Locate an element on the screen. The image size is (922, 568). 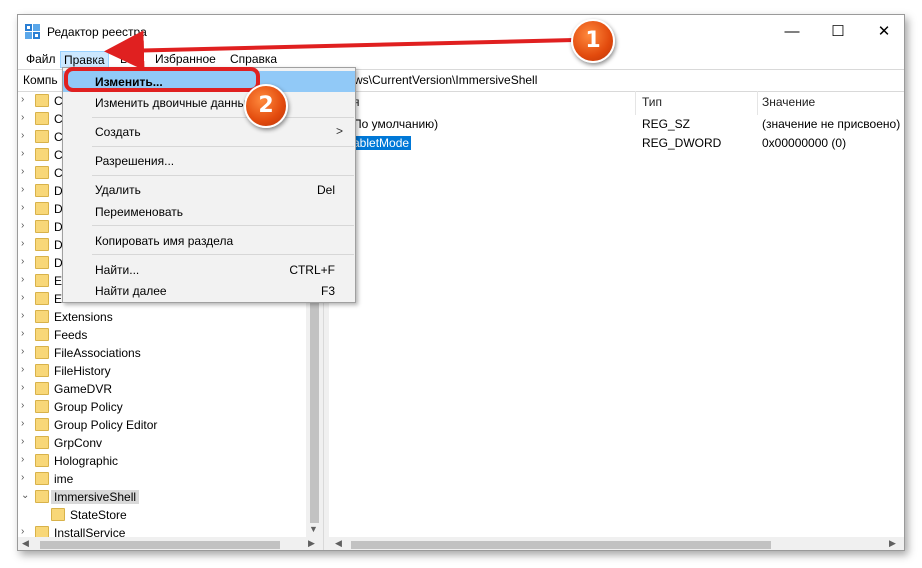
highlight-ring is located at coordinates (162, 79).